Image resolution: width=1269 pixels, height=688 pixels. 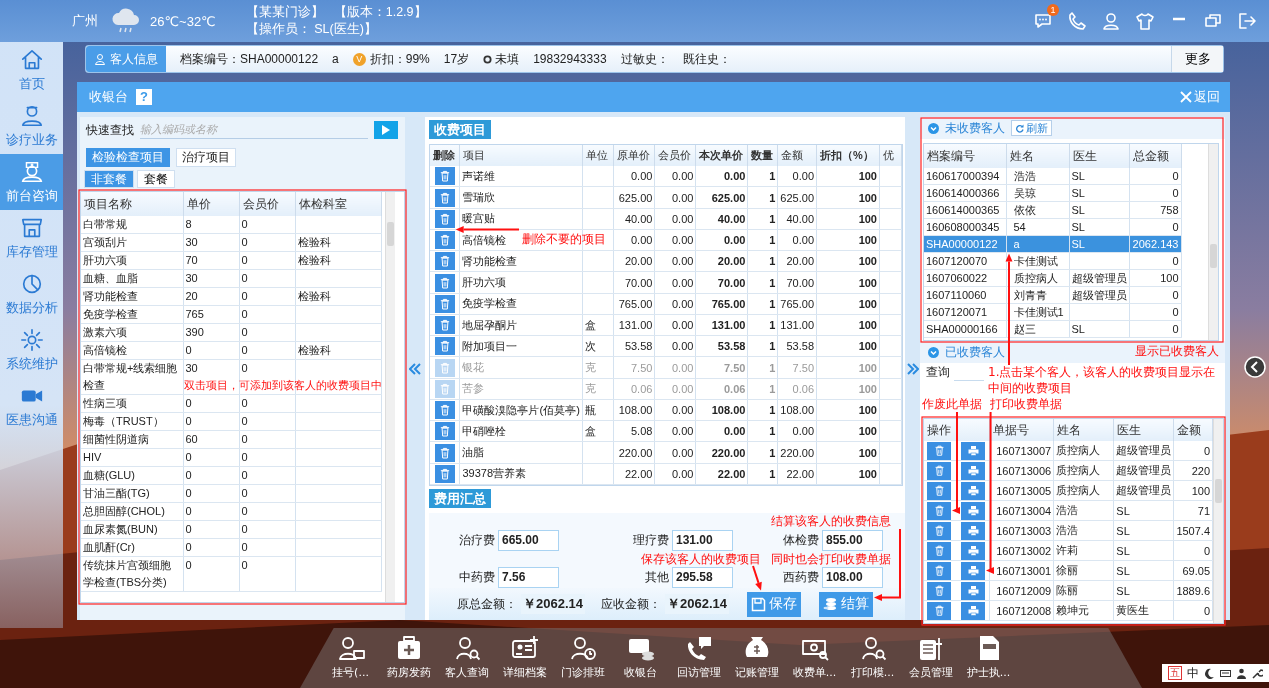 What do you see at coordinates (386, 130) in the screenshot?
I see `search-button` at bounding box center [386, 130].